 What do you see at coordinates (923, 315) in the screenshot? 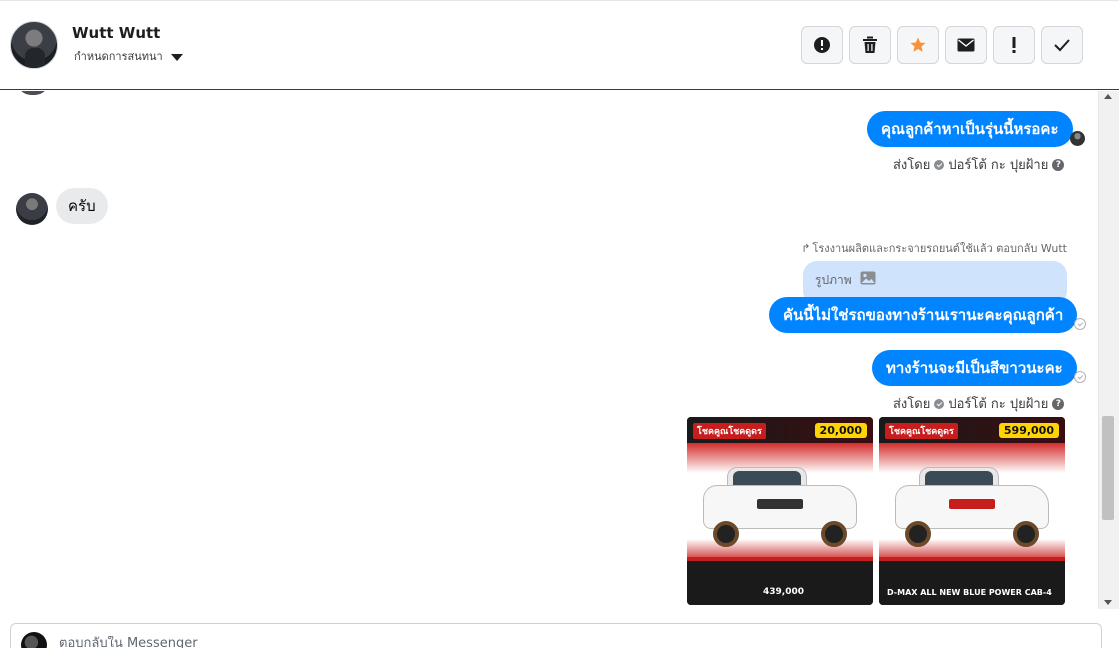
I see `outgoing-message: คันนี้ไม่ใช่รถของทางร้านเรานะคะคุณลูกค้า` at bounding box center [923, 315].